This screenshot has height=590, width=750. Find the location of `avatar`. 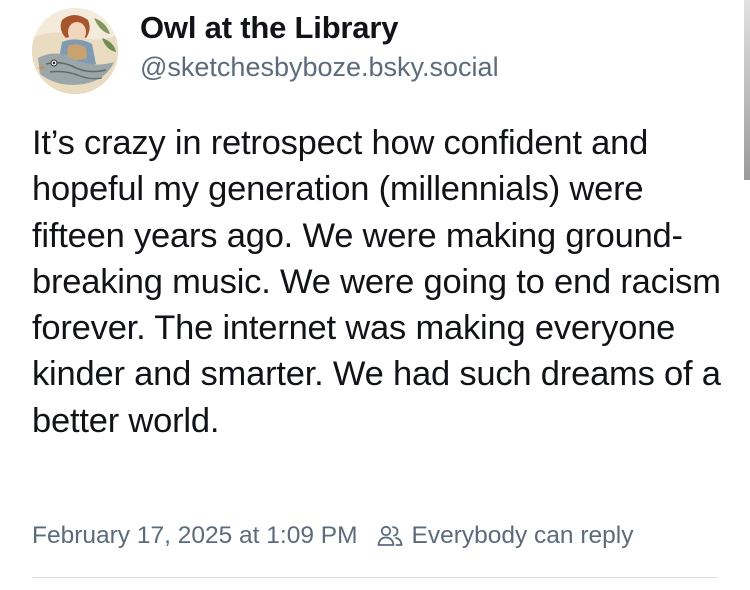

avatar is located at coordinates (75, 51).